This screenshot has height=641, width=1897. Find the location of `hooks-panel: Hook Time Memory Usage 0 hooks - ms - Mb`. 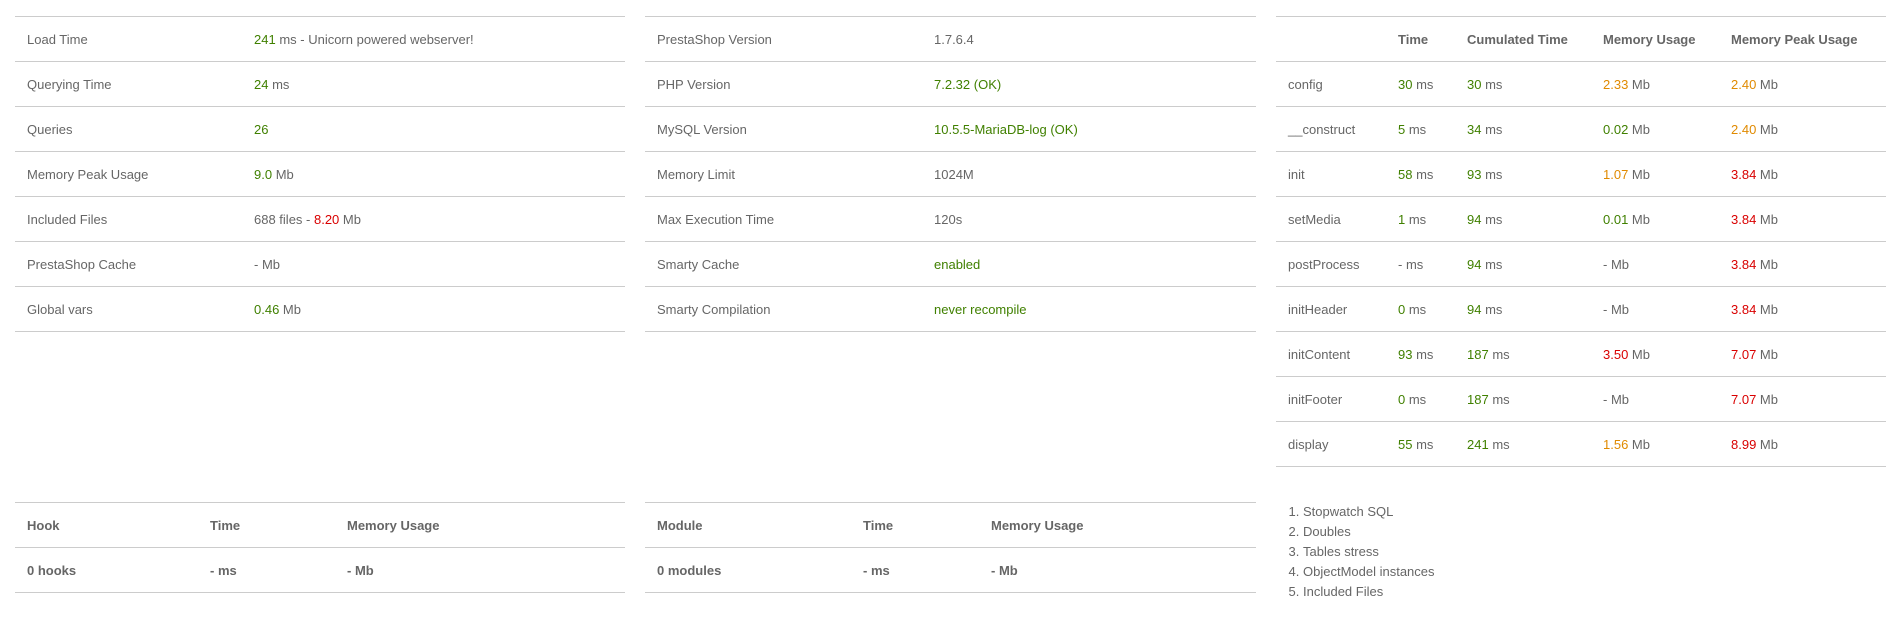

hooks-panel: Hook Time Memory Usage 0 hooks - ms - Mb is located at coordinates (320, 547).